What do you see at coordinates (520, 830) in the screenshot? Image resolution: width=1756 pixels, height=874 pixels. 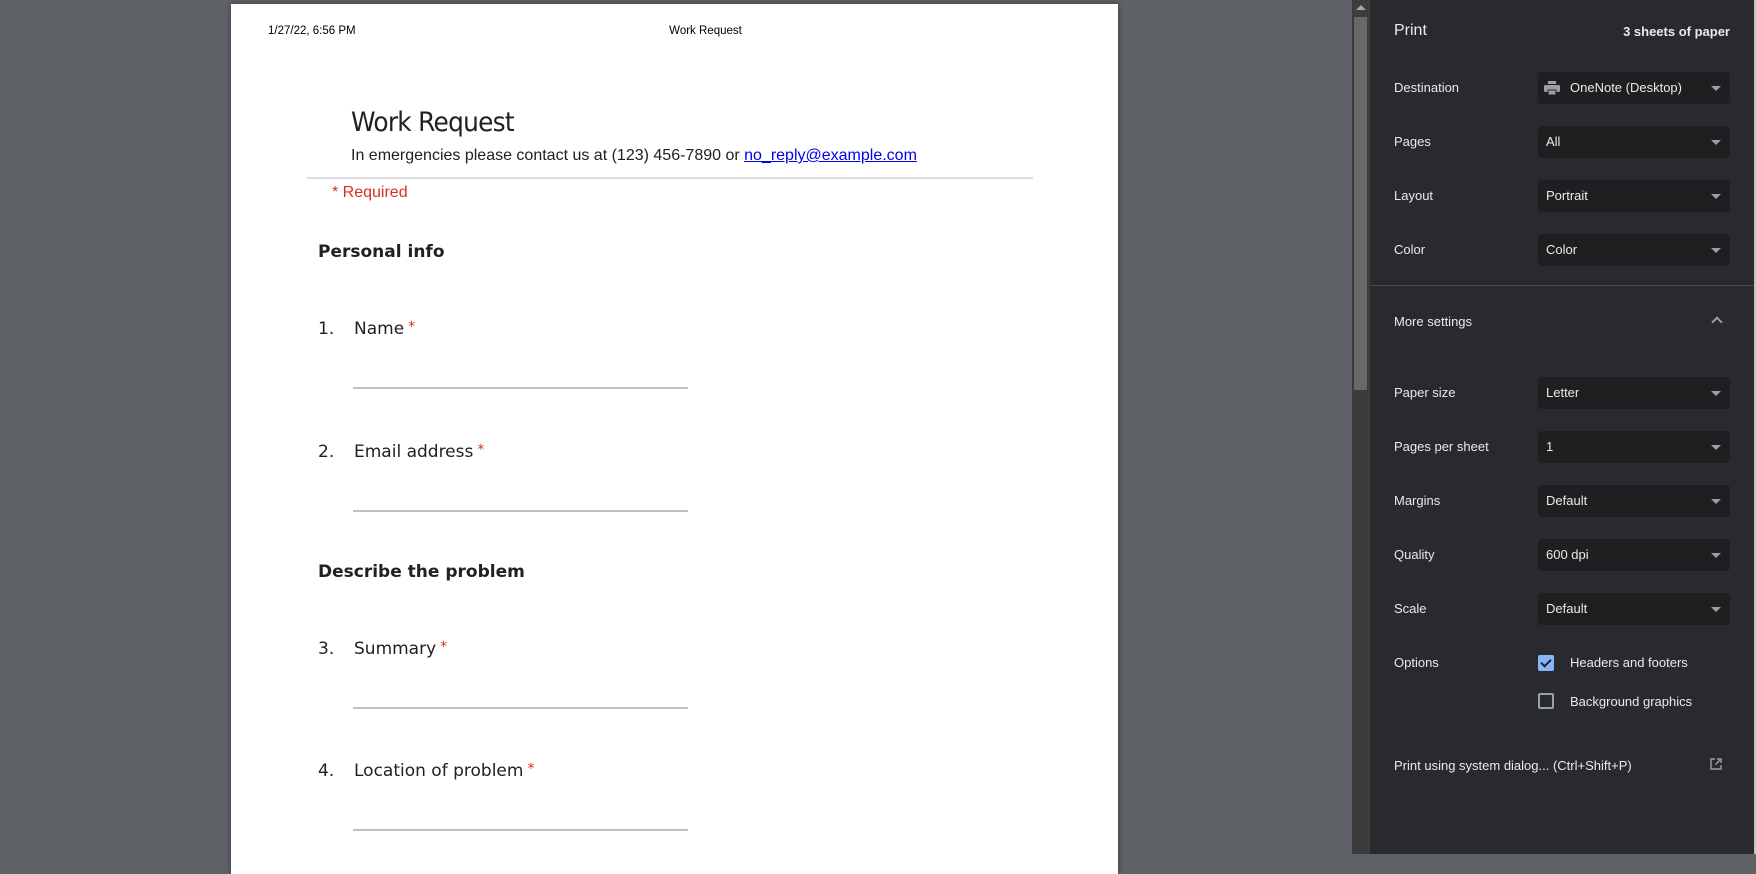 I see `answer-line-location` at bounding box center [520, 830].